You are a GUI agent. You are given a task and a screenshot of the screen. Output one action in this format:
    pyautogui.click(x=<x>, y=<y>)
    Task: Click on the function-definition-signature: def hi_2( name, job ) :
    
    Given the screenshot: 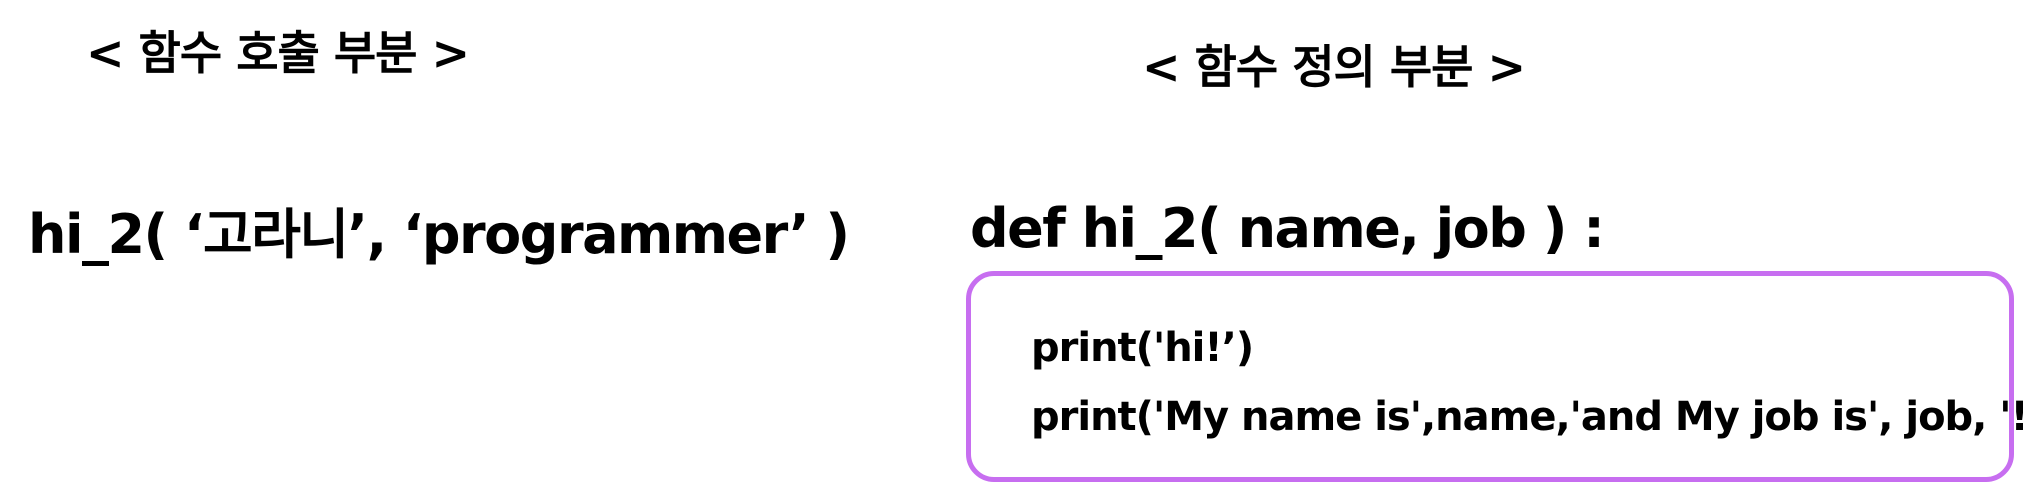 What is the action you would take?
    pyautogui.click(x=1287, y=228)
    